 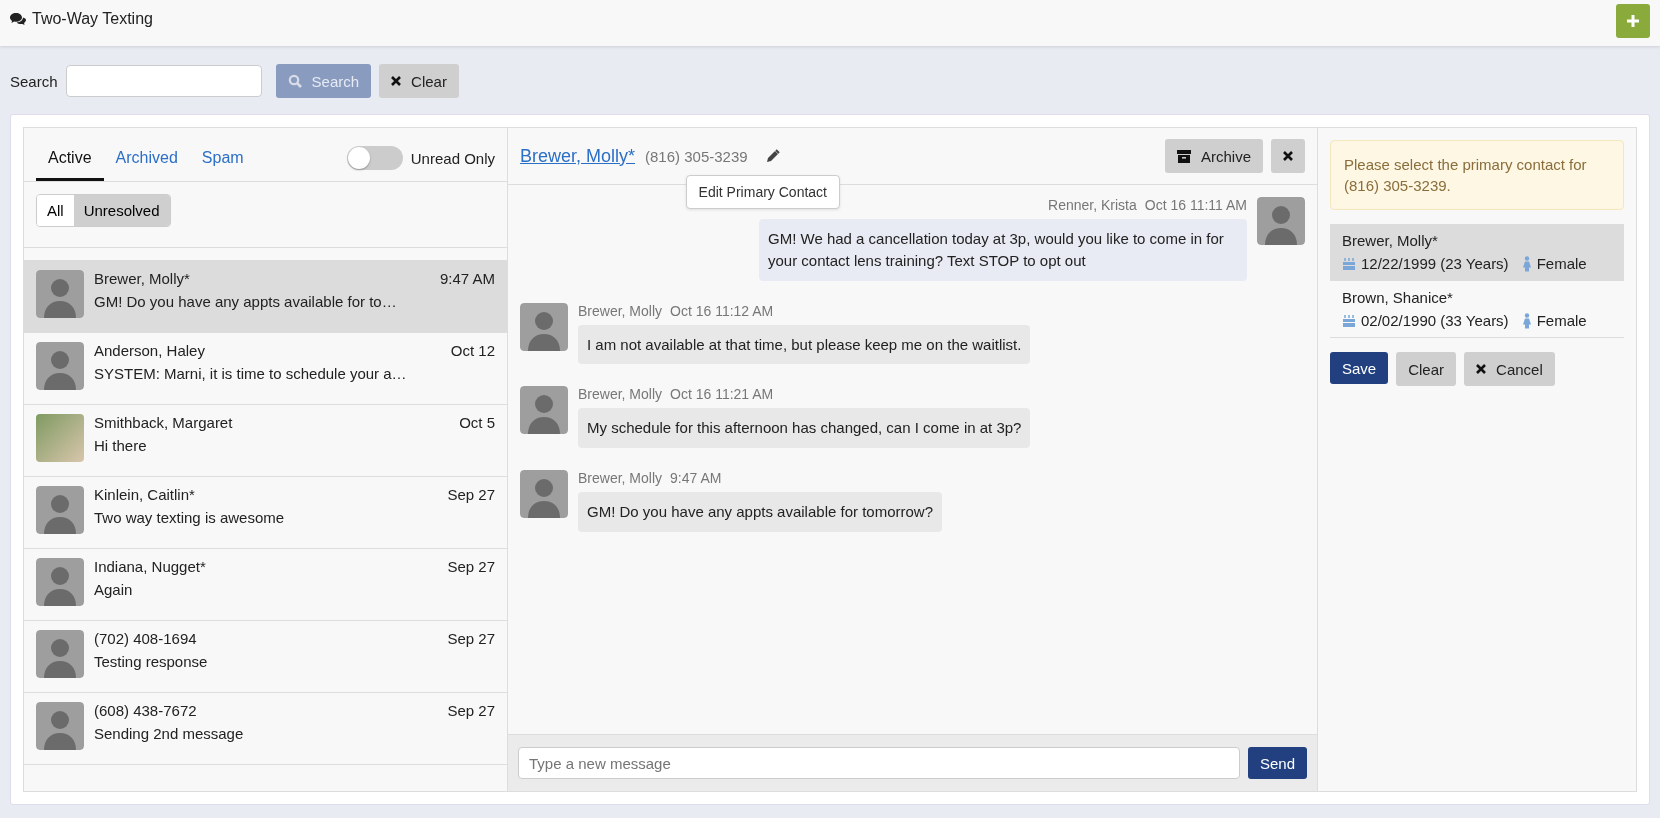 I want to click on pencil-icon, so click(x=772, y=156).